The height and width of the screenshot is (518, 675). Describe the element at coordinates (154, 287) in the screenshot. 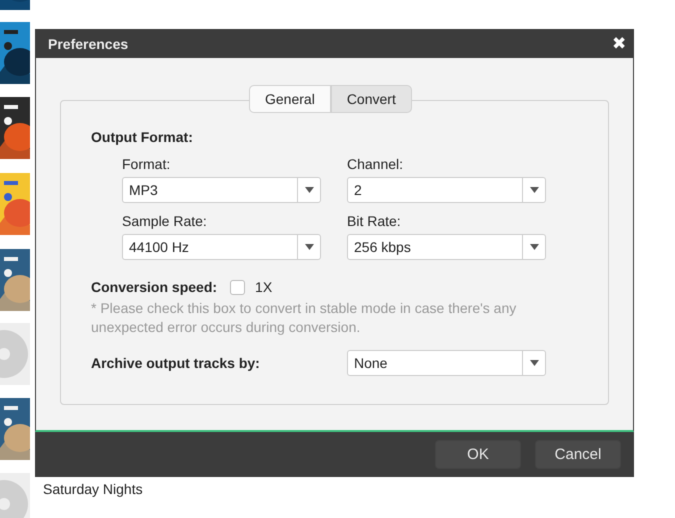

I see `speed-label: Conversion speed:` at that location.